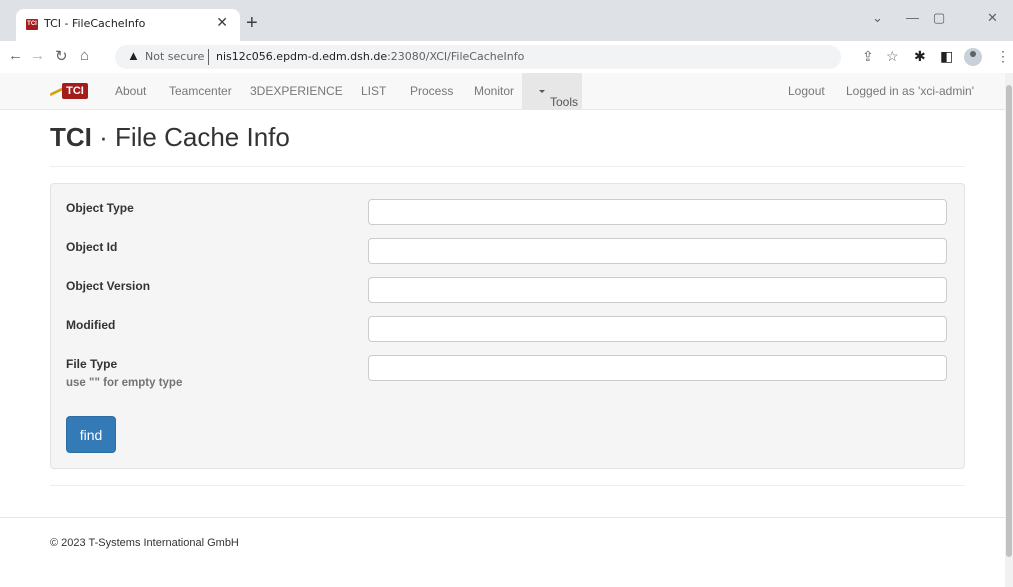  I want to click on page-title: TCI · File Cache Info, so click(170, 137).